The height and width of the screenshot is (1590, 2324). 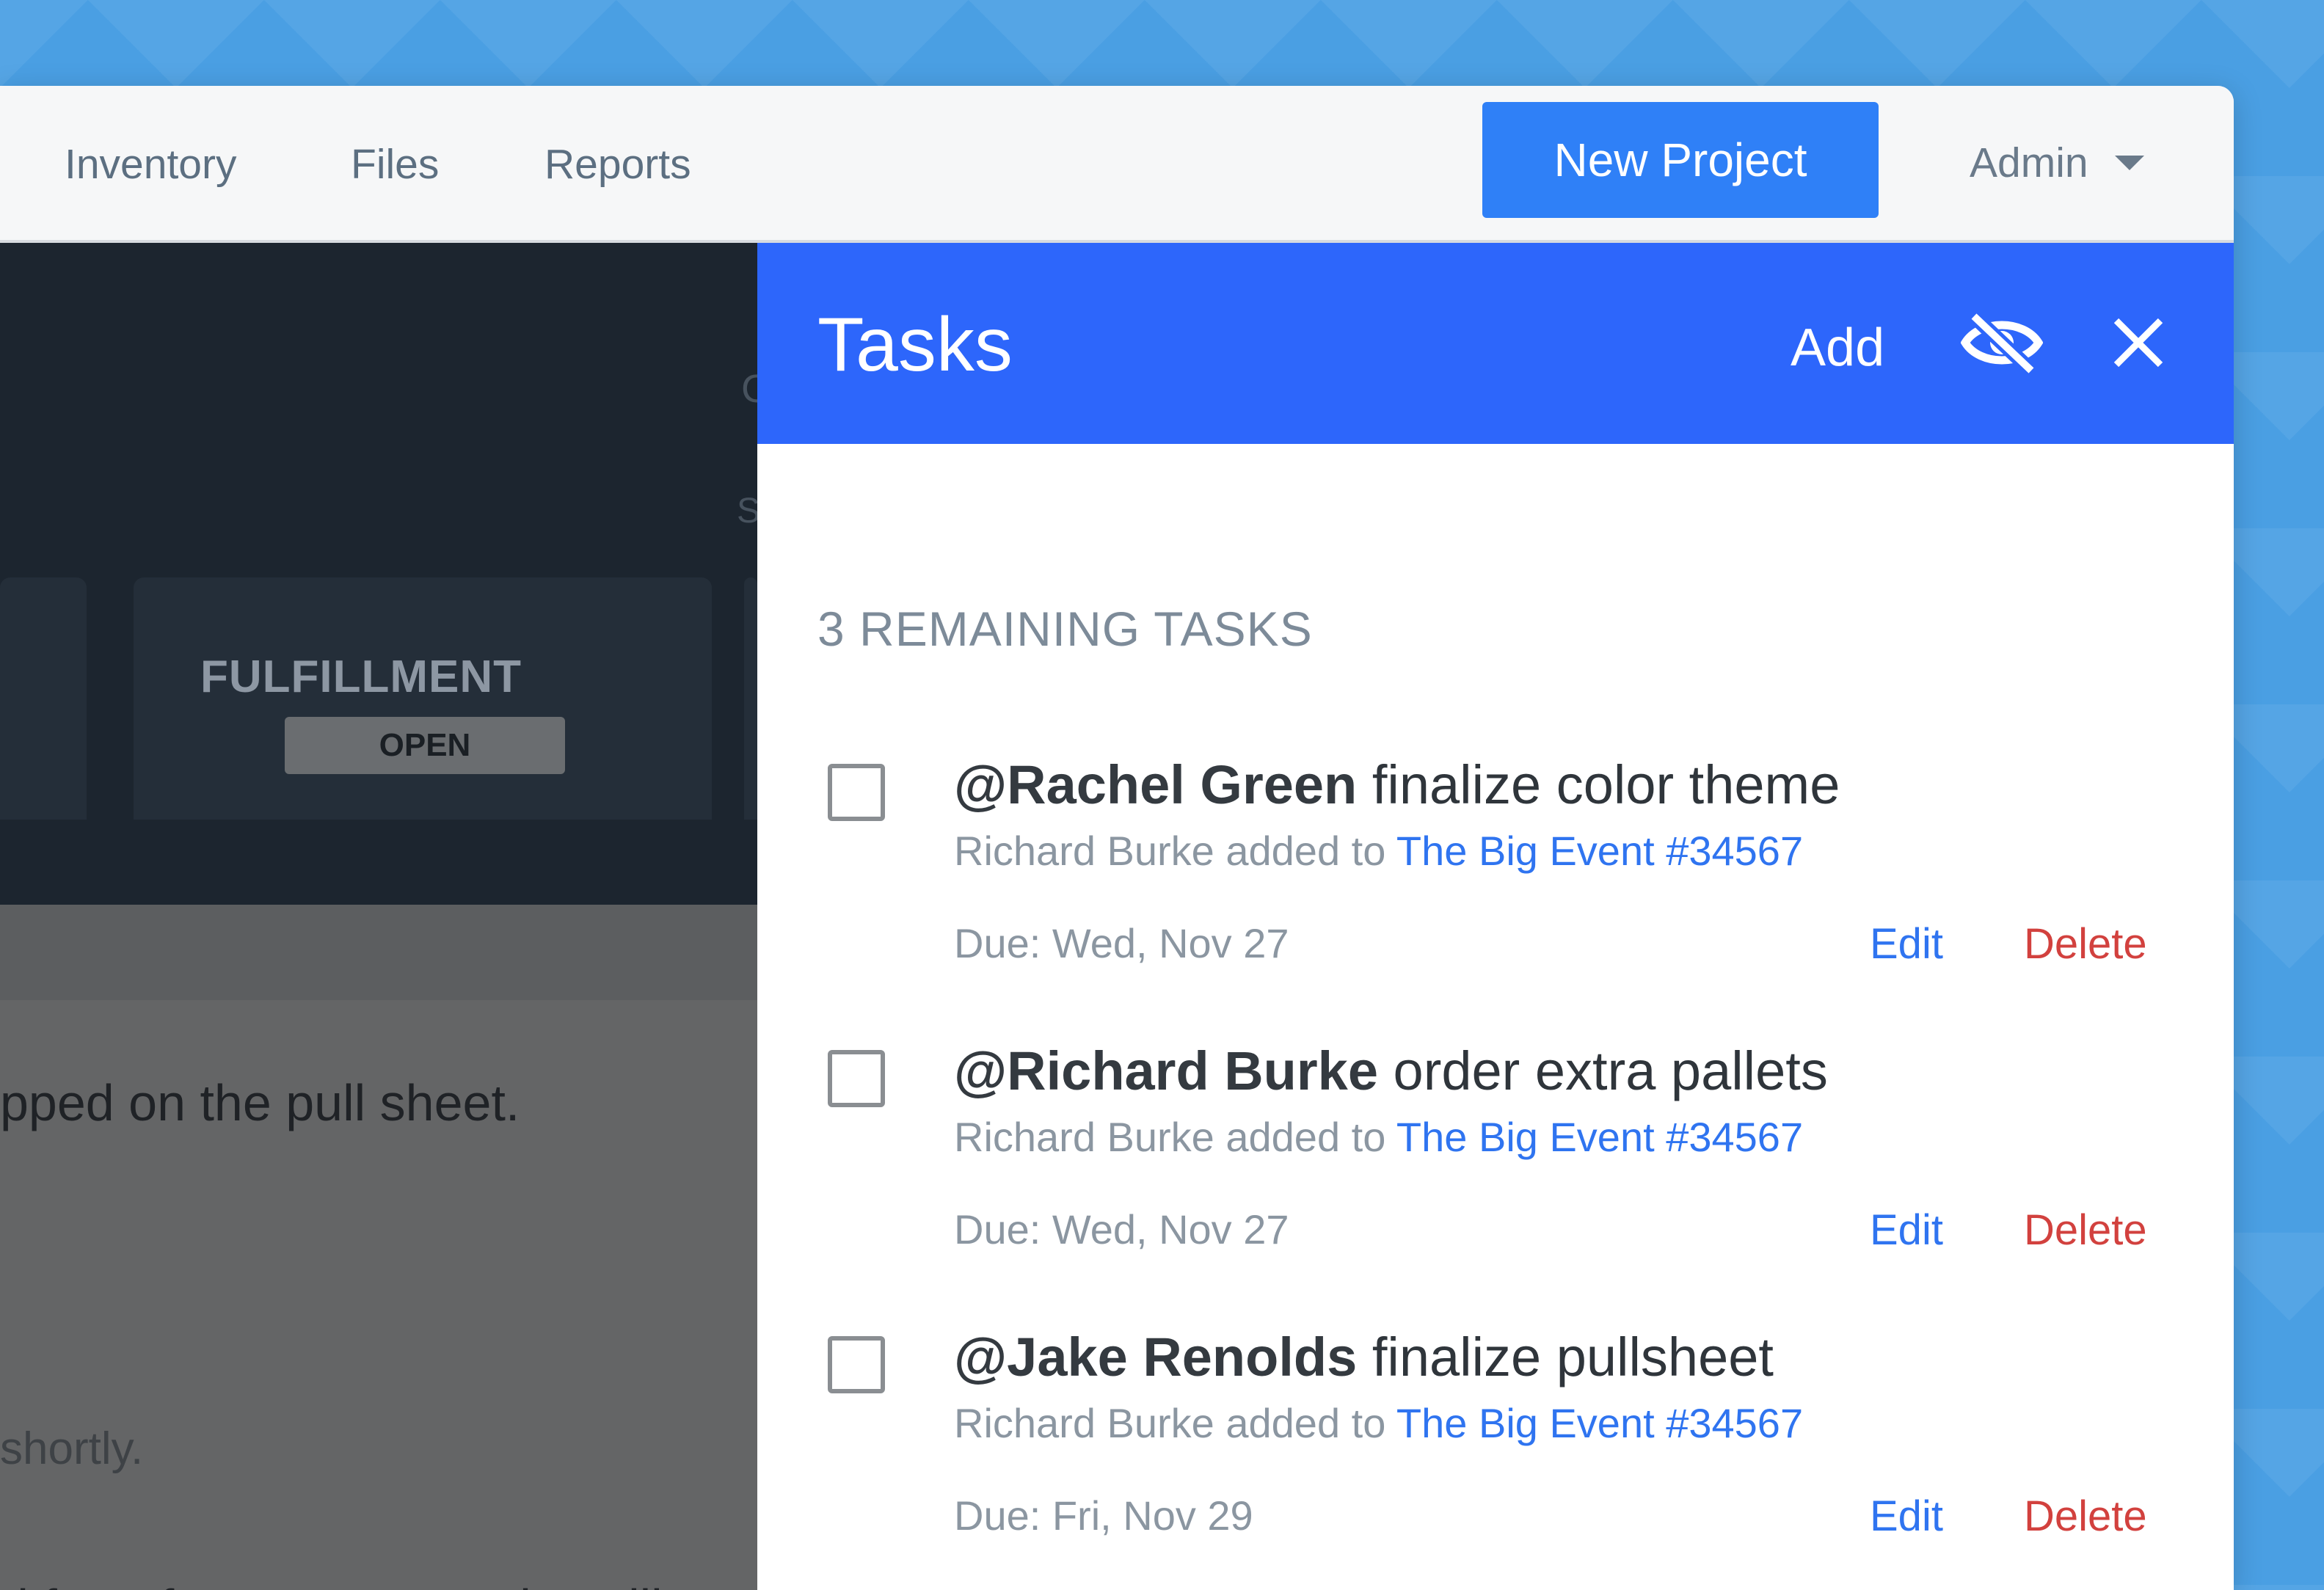 What do you see at coordinates (1680, 160) in the screenshot?
I see `new-project-button: New Project` at bounding box center [1680, 160].